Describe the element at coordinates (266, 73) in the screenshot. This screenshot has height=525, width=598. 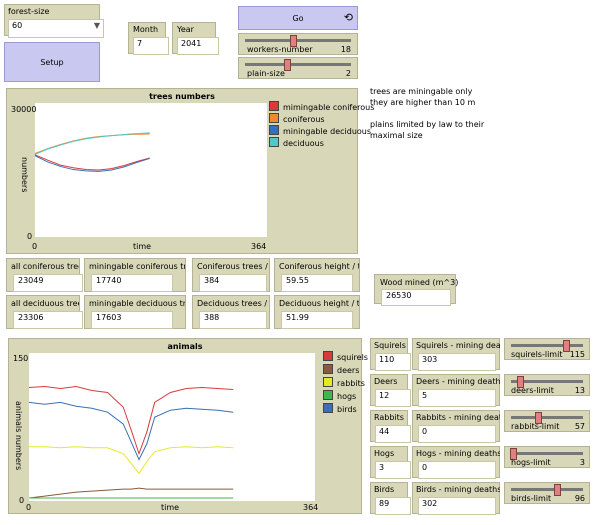
I see `plain-size-label: plain-size` at that location.